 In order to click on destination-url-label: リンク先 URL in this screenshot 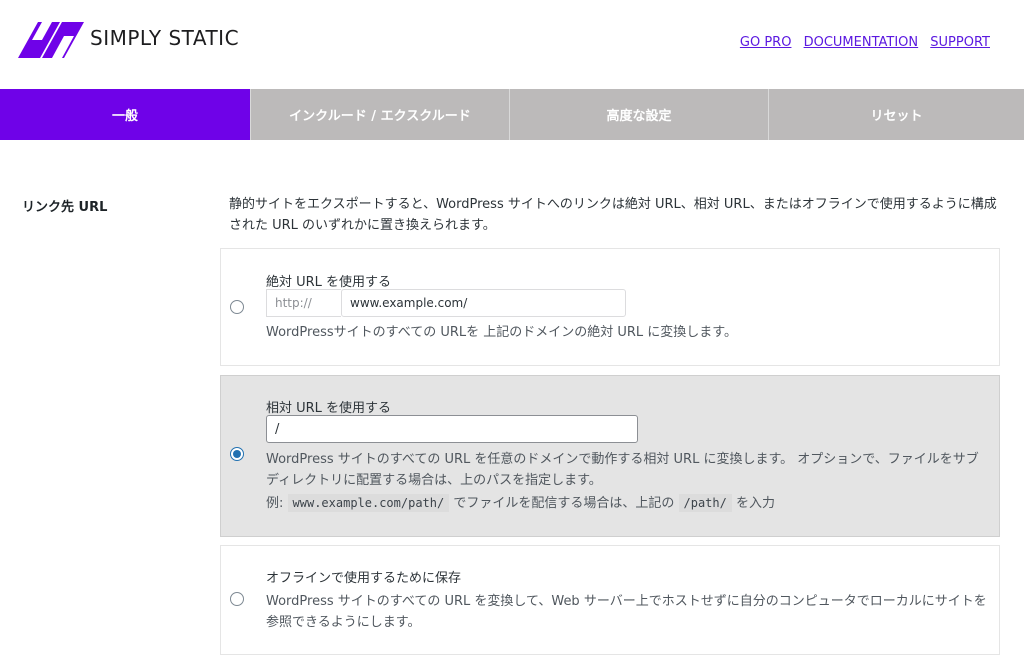, I will do `click(65, 207)`.